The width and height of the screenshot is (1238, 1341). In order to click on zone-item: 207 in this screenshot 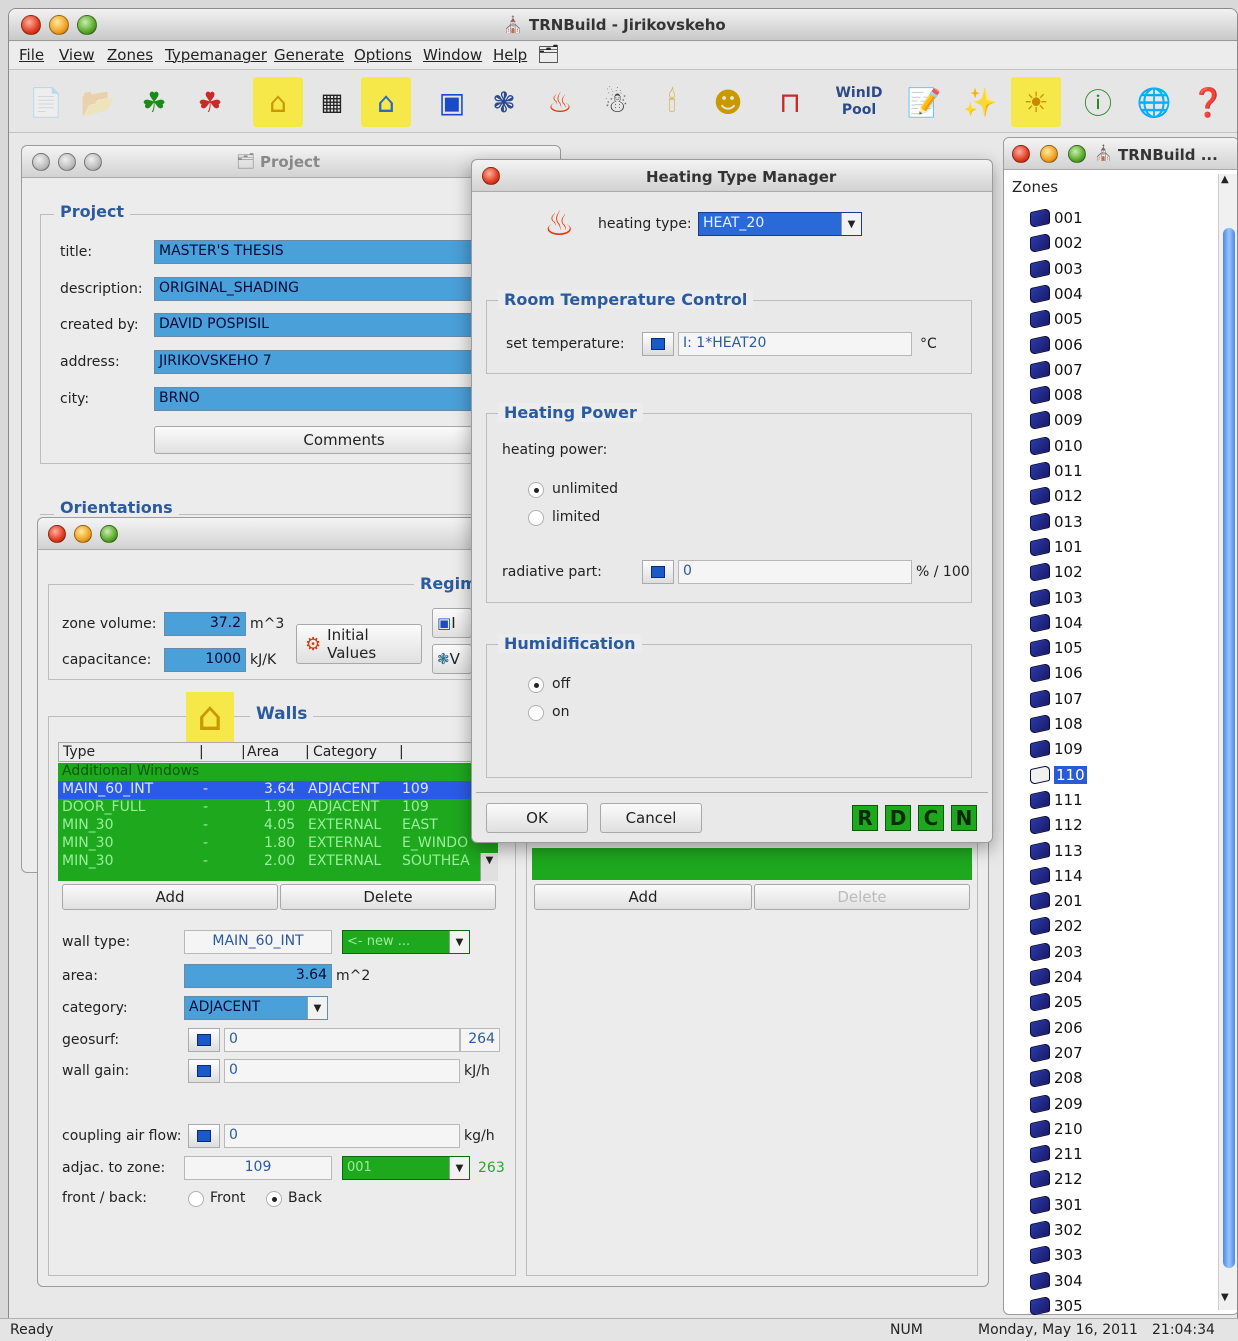, I will do `click(1056, 1053)`.